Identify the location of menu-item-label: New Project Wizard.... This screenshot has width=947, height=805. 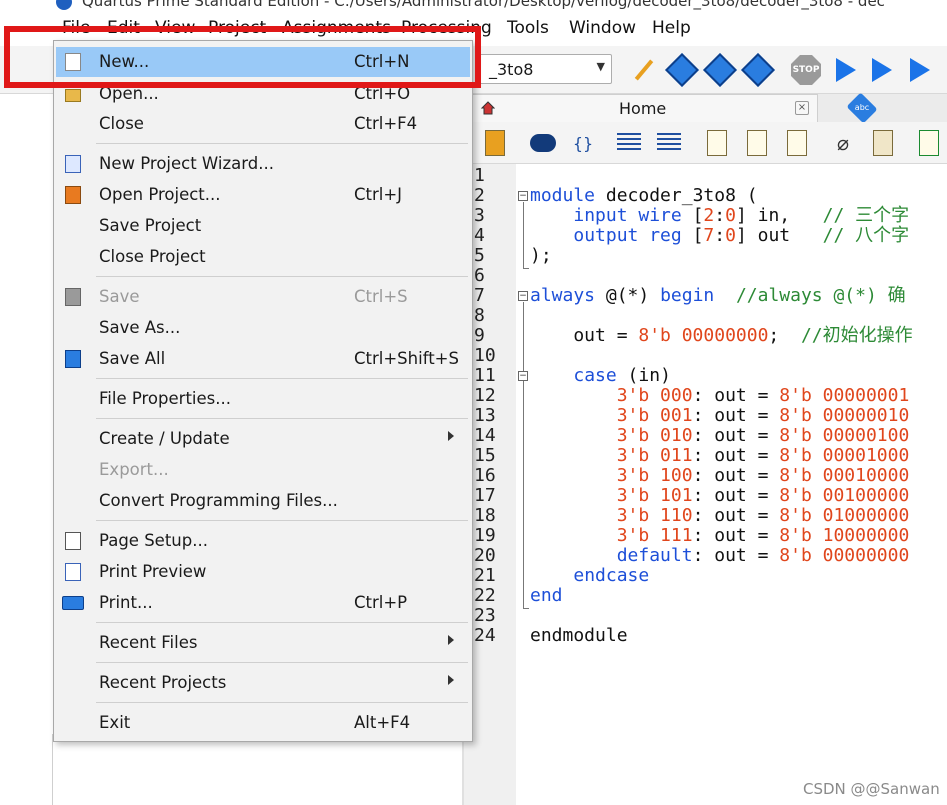
(186, 163).